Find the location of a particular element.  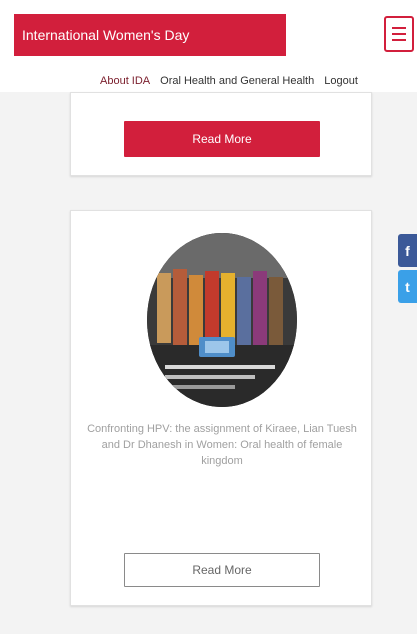

menu-button is located at coordinates (399, 34).